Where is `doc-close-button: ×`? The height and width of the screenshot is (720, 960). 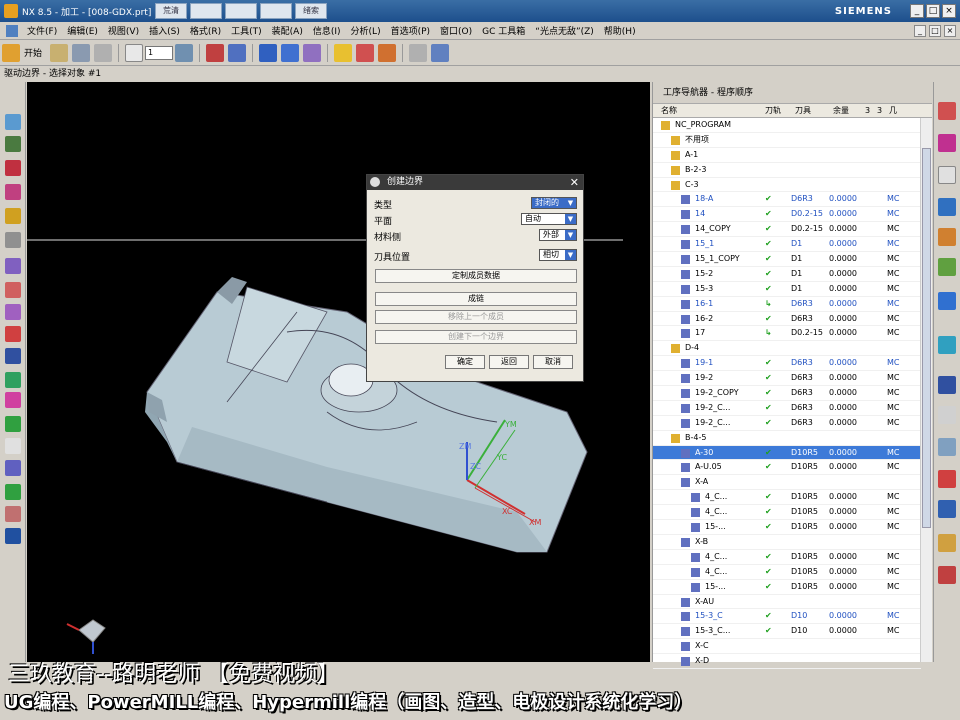 doc-close-button: × is located at coordinates (950, 31).